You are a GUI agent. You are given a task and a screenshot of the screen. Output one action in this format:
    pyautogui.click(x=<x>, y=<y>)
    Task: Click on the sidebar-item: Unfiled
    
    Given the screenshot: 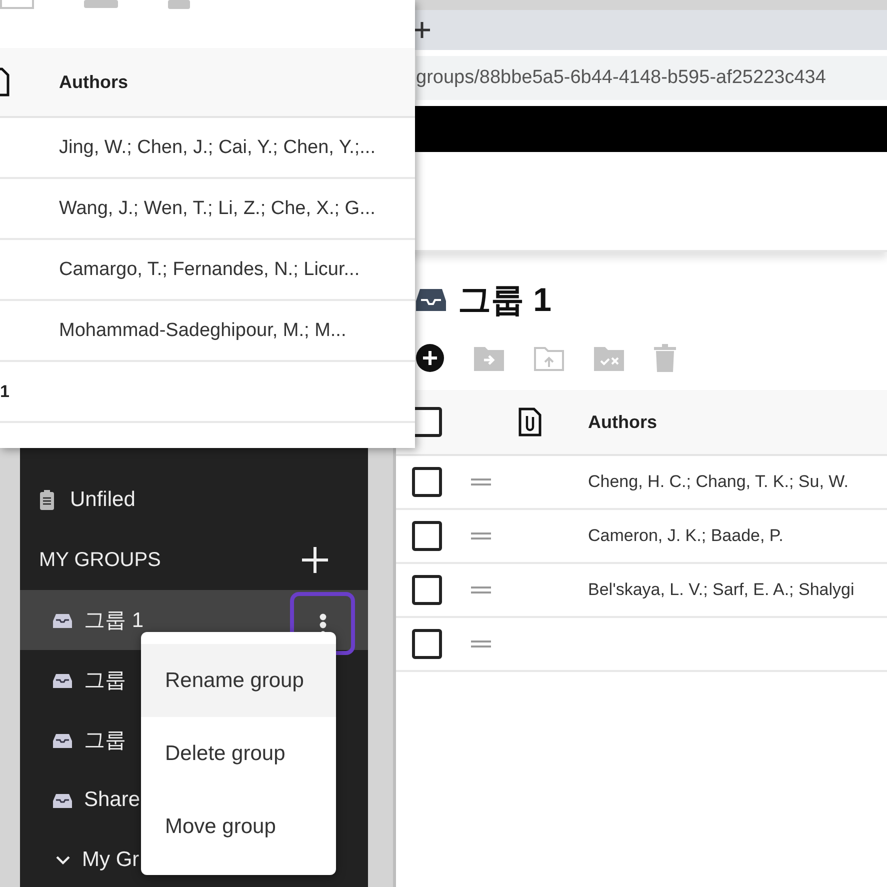 What is the action you would take?
    pyautogui.click(x=103, y=500)
    